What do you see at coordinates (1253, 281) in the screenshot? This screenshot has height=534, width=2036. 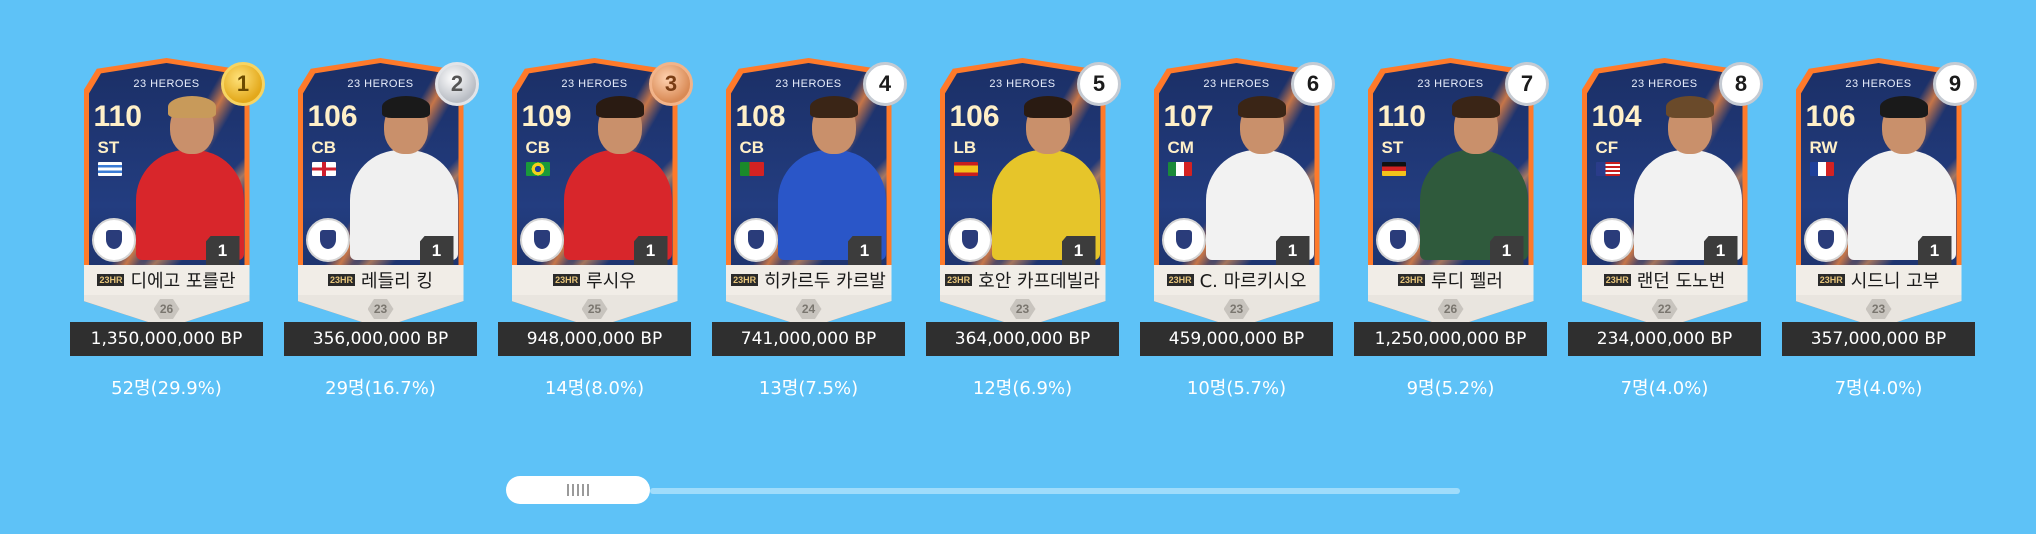 I see `player-name: C. 마르키시오` at bounding box center [1253, 281].